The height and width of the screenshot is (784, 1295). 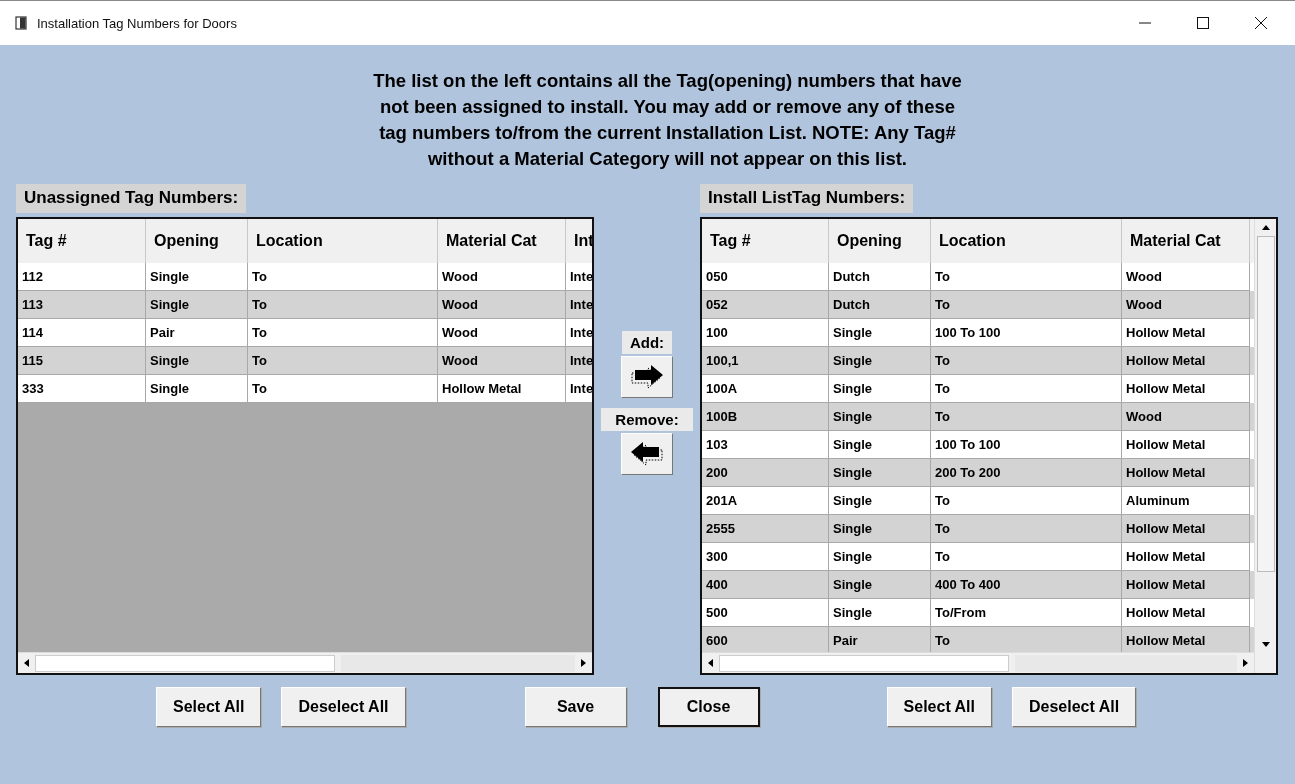 I want to click on table-cell: Hollow Metal, so click(x=502, y=389).